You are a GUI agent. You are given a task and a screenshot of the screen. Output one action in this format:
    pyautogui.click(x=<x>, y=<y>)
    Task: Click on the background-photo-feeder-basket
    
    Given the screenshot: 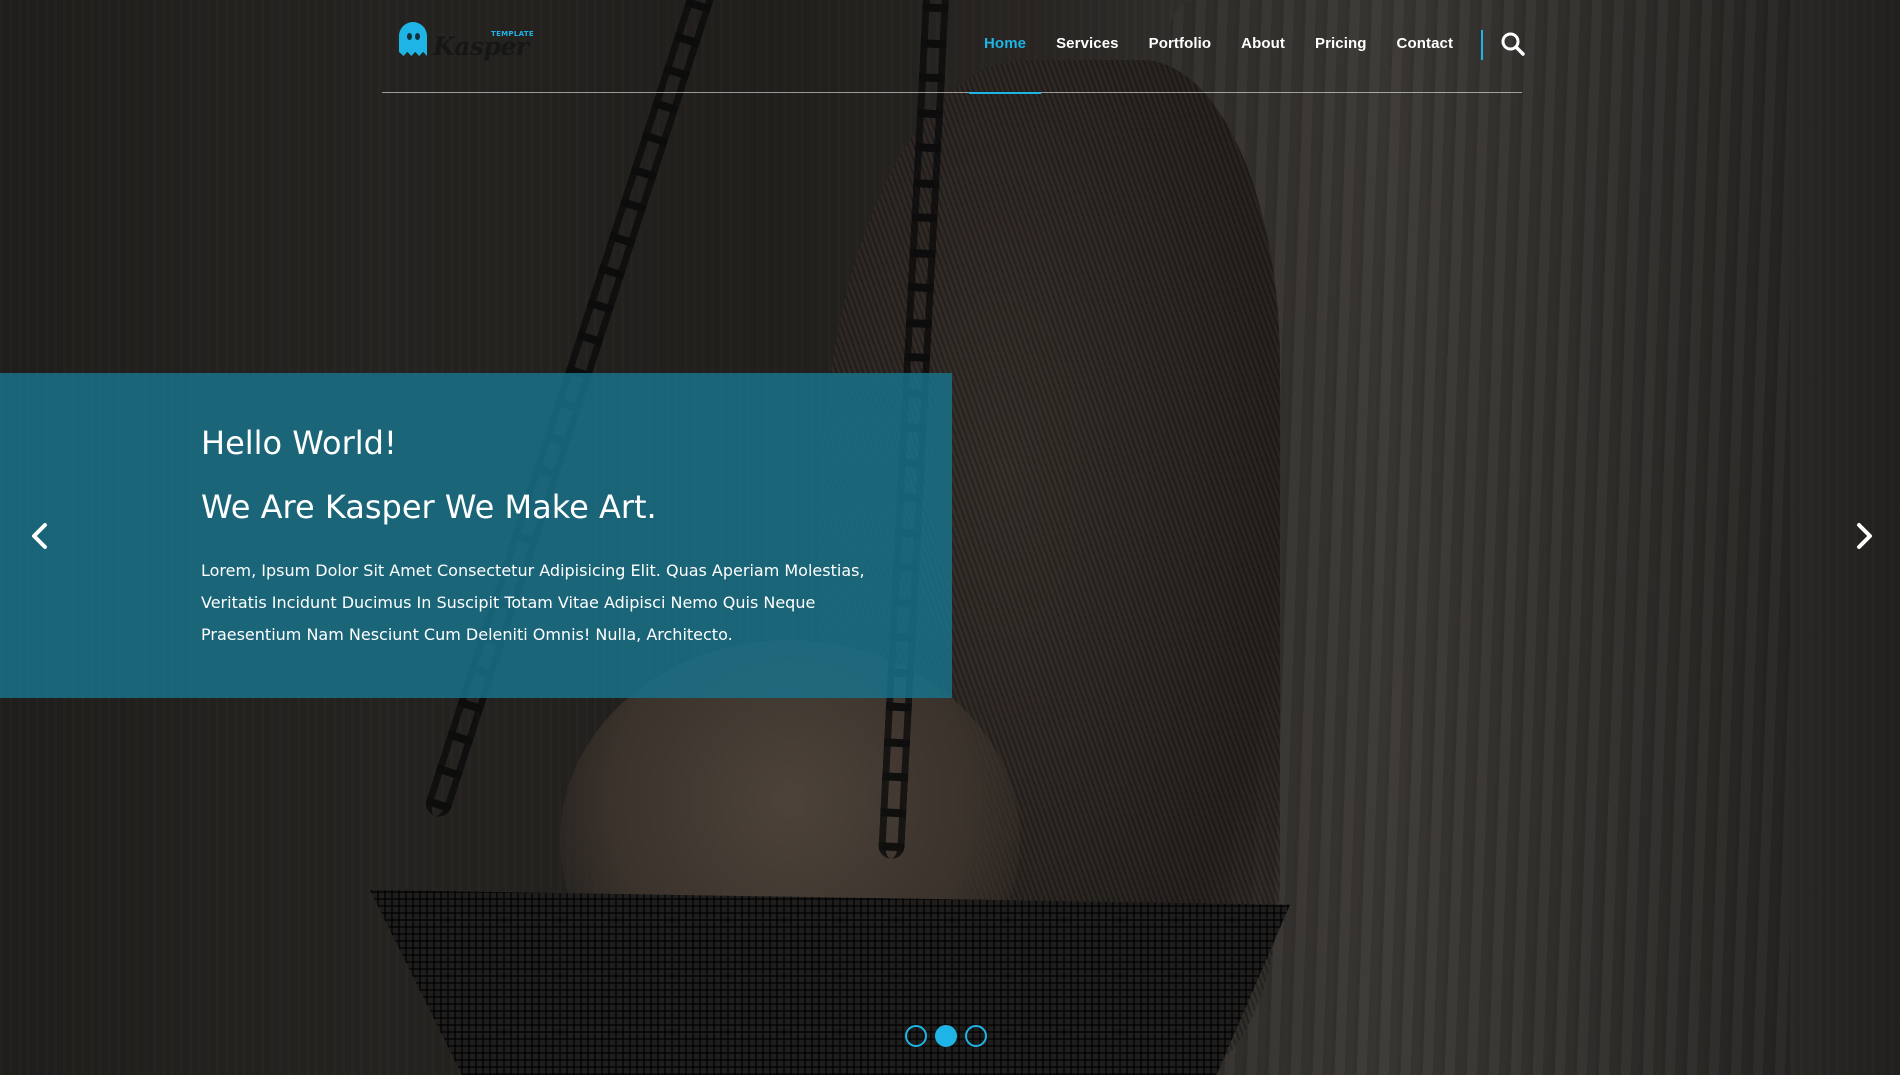 What is the action you would take?
    pyautogui.click(x=830, y=982)
    